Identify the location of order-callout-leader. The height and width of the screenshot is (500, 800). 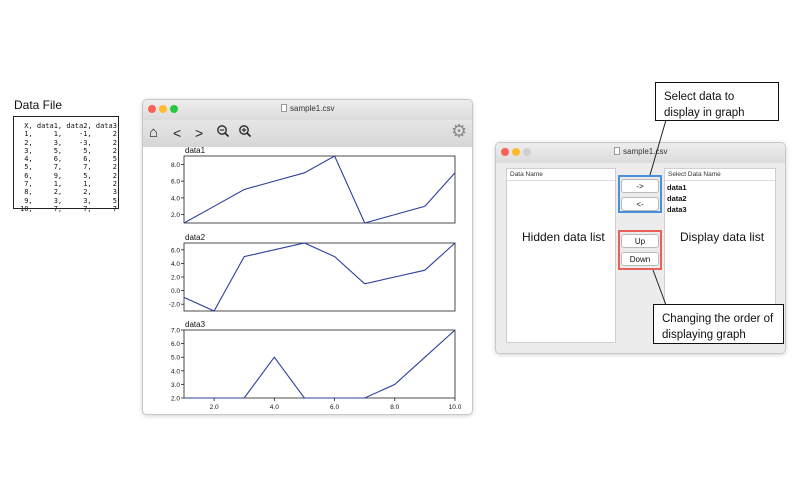
(659, 287).